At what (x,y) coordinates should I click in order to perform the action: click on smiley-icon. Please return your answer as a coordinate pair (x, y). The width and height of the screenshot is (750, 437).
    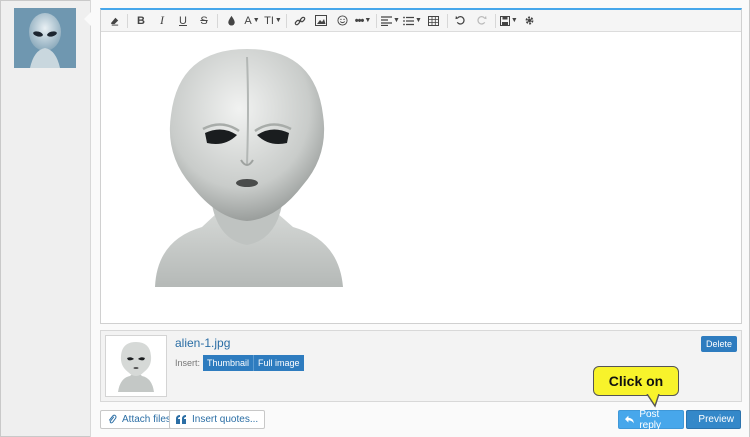
    Looking at the image, I should click on (342, 21).